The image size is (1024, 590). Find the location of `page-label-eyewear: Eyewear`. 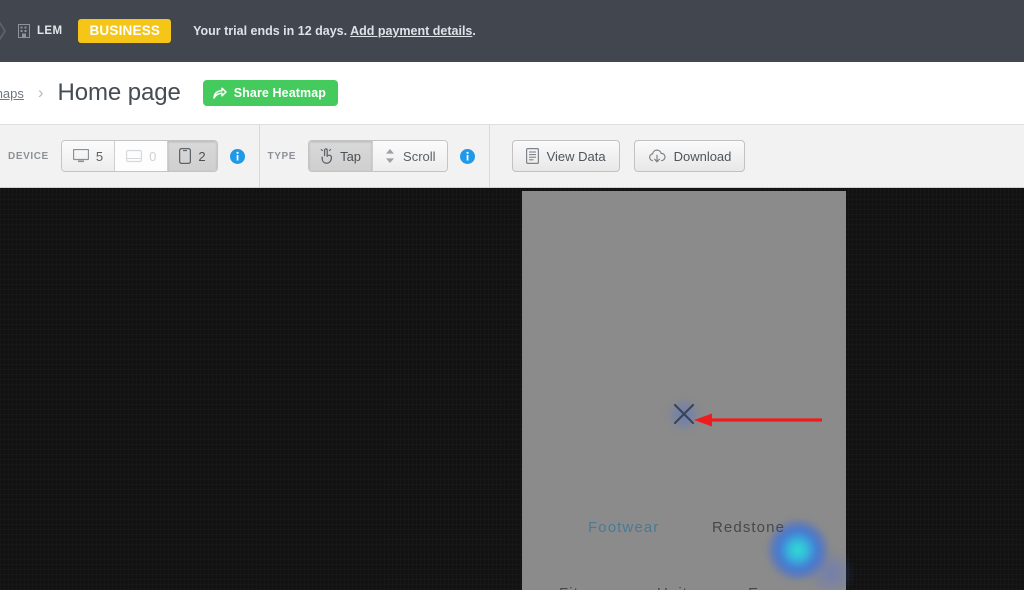

page-label-eyewear: Eyewear is located at coordinates (781, 587).